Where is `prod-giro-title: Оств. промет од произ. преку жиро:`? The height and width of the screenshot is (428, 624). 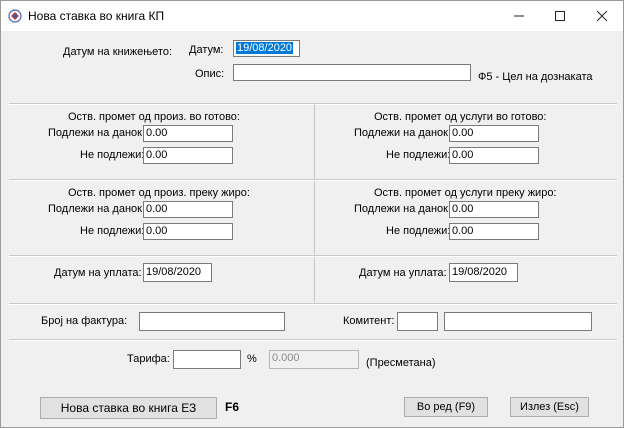 prod-giro-title: Оств. промет од произ. преку жиро: is located at coordinates (159, 193).